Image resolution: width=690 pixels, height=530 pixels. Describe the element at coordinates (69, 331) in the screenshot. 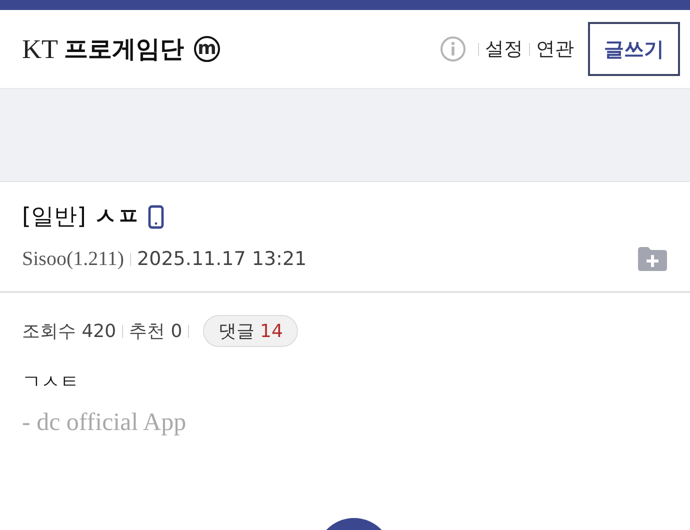

I see `view-count: 조회수 420` at that location.